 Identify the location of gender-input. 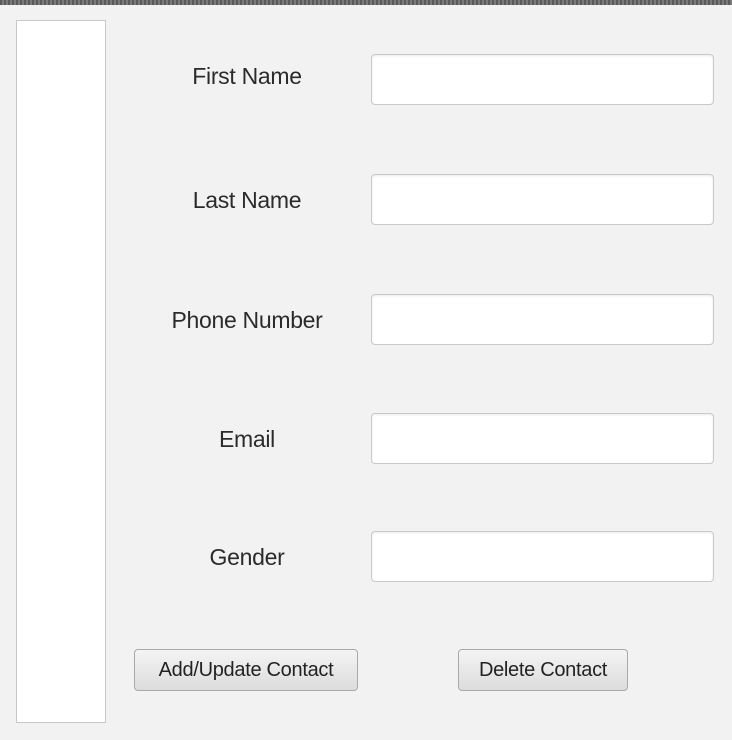
(542, 556).